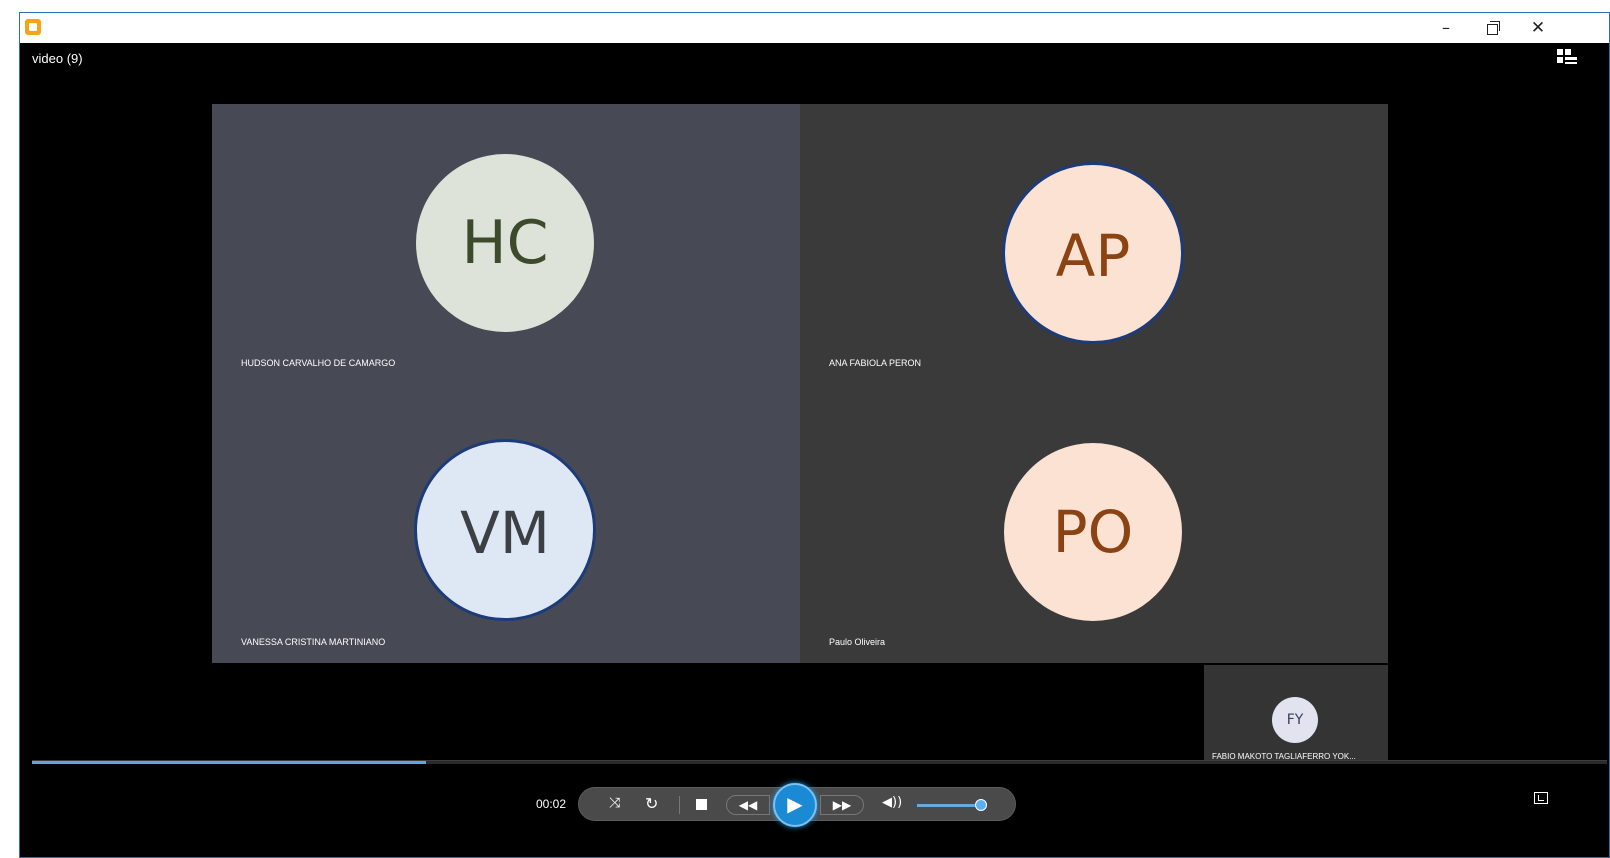 This screenshot has width=1610, height=858. What do you see at coordinates (33, 27) in the screenshot?
I see `media-player-app-icon` at bounding box center [33, 27].